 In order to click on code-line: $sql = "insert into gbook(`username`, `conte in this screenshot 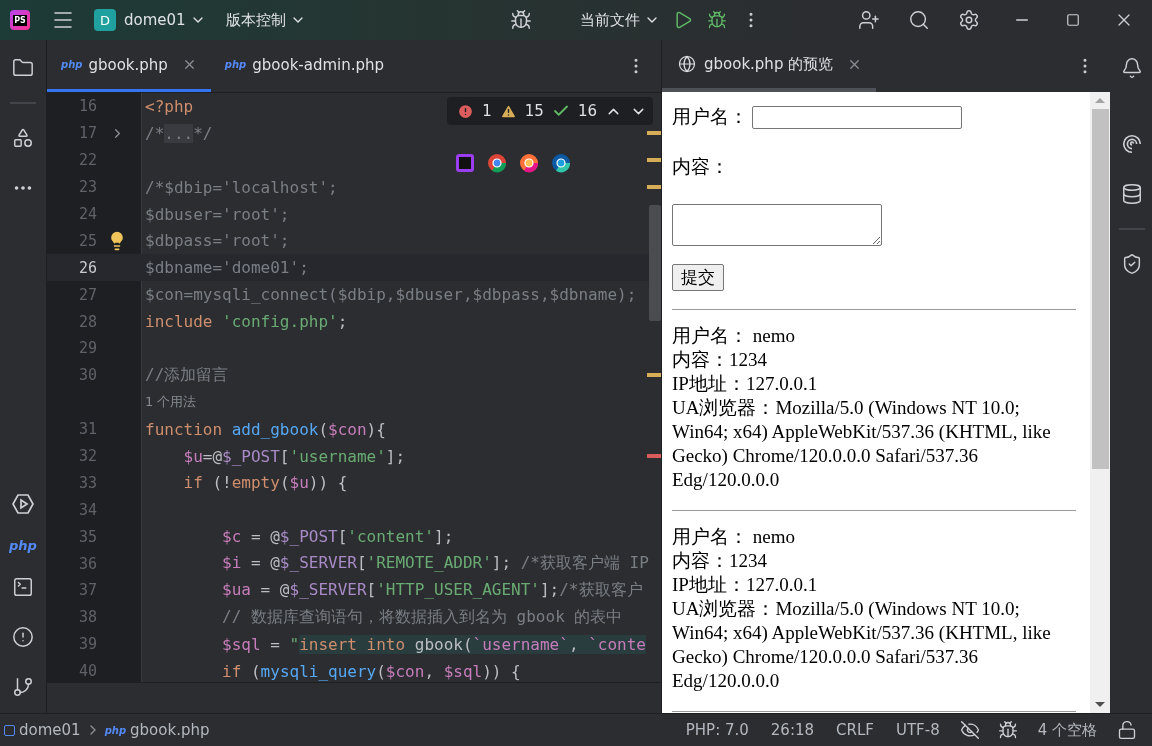, I will do `click(433, 644)`.